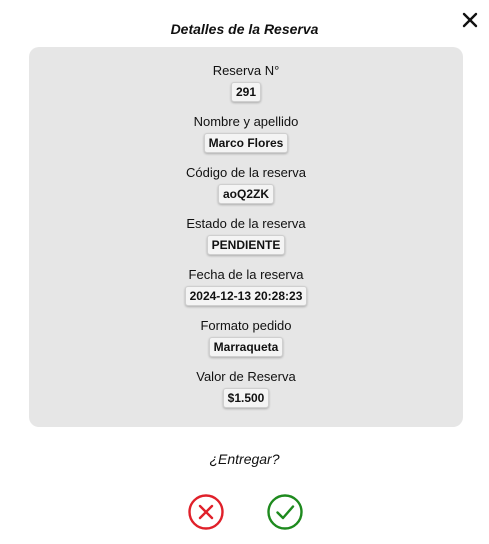 This screenshot has width=489, height=544. What do you see at coordinates (244, 29) in the screenshot?
I see `modal-title: Detalles de la Reserva` at bounding box center [244, 29].